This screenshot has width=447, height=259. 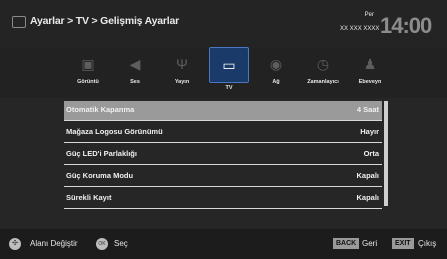 I want to click on network-icon: ◉, so click(x=276, y=64).